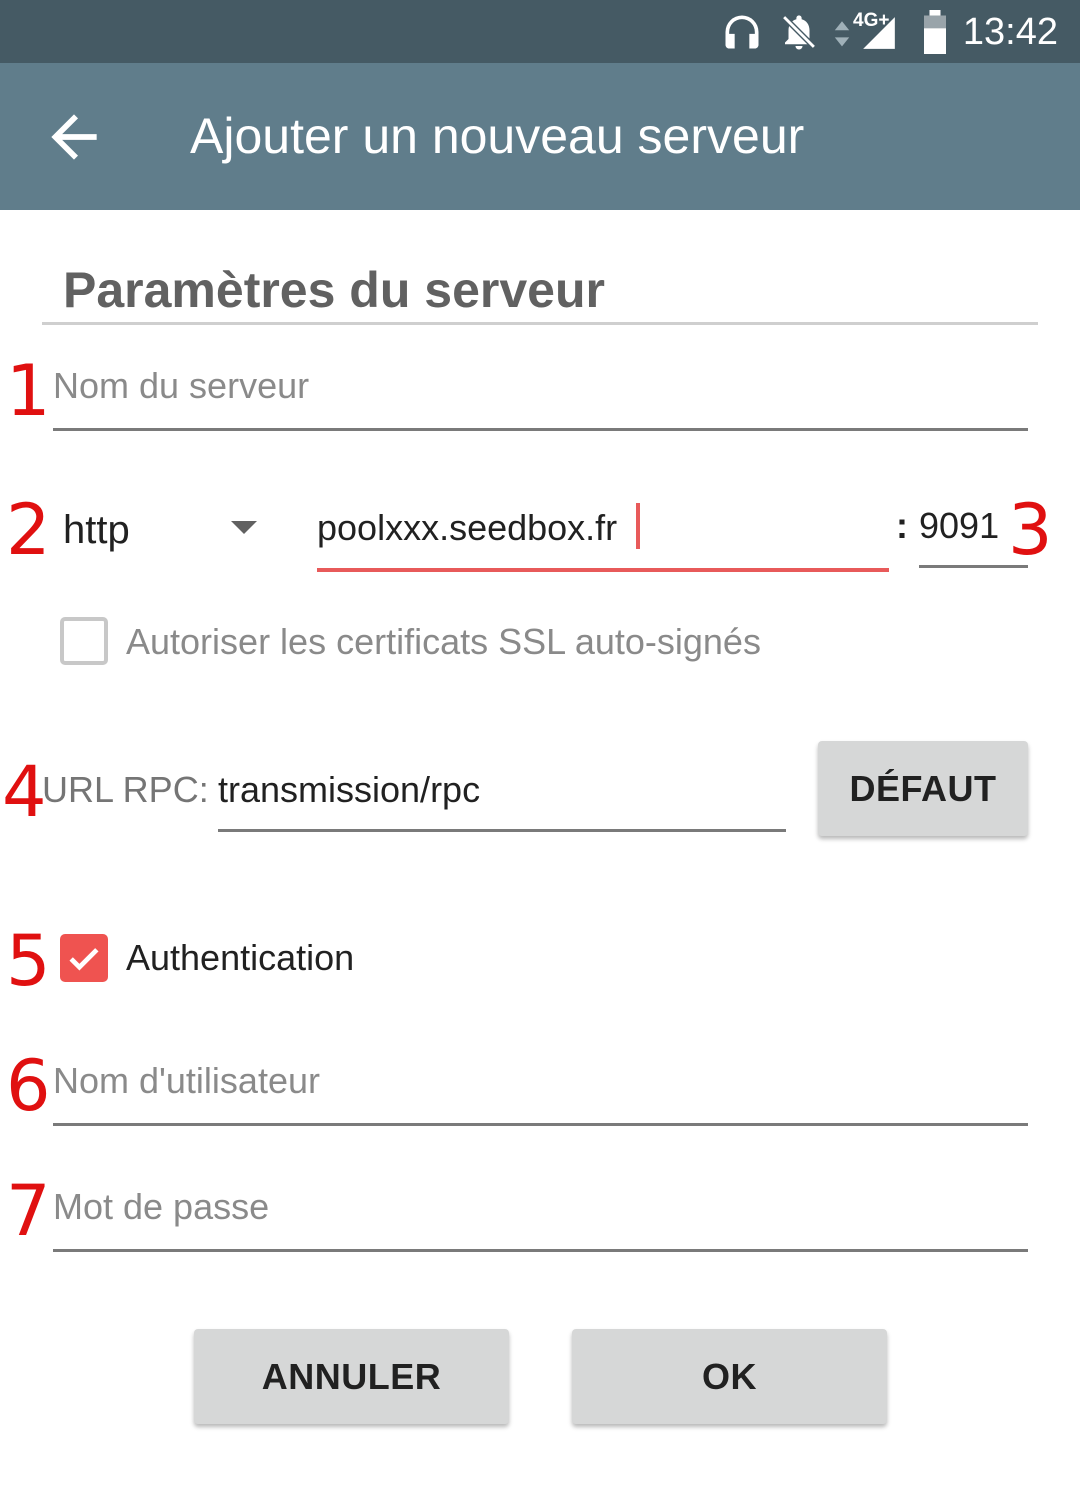  Describe the element at coordinates (742, 32) in the screenshot. I see `headphones-icon` at that location.